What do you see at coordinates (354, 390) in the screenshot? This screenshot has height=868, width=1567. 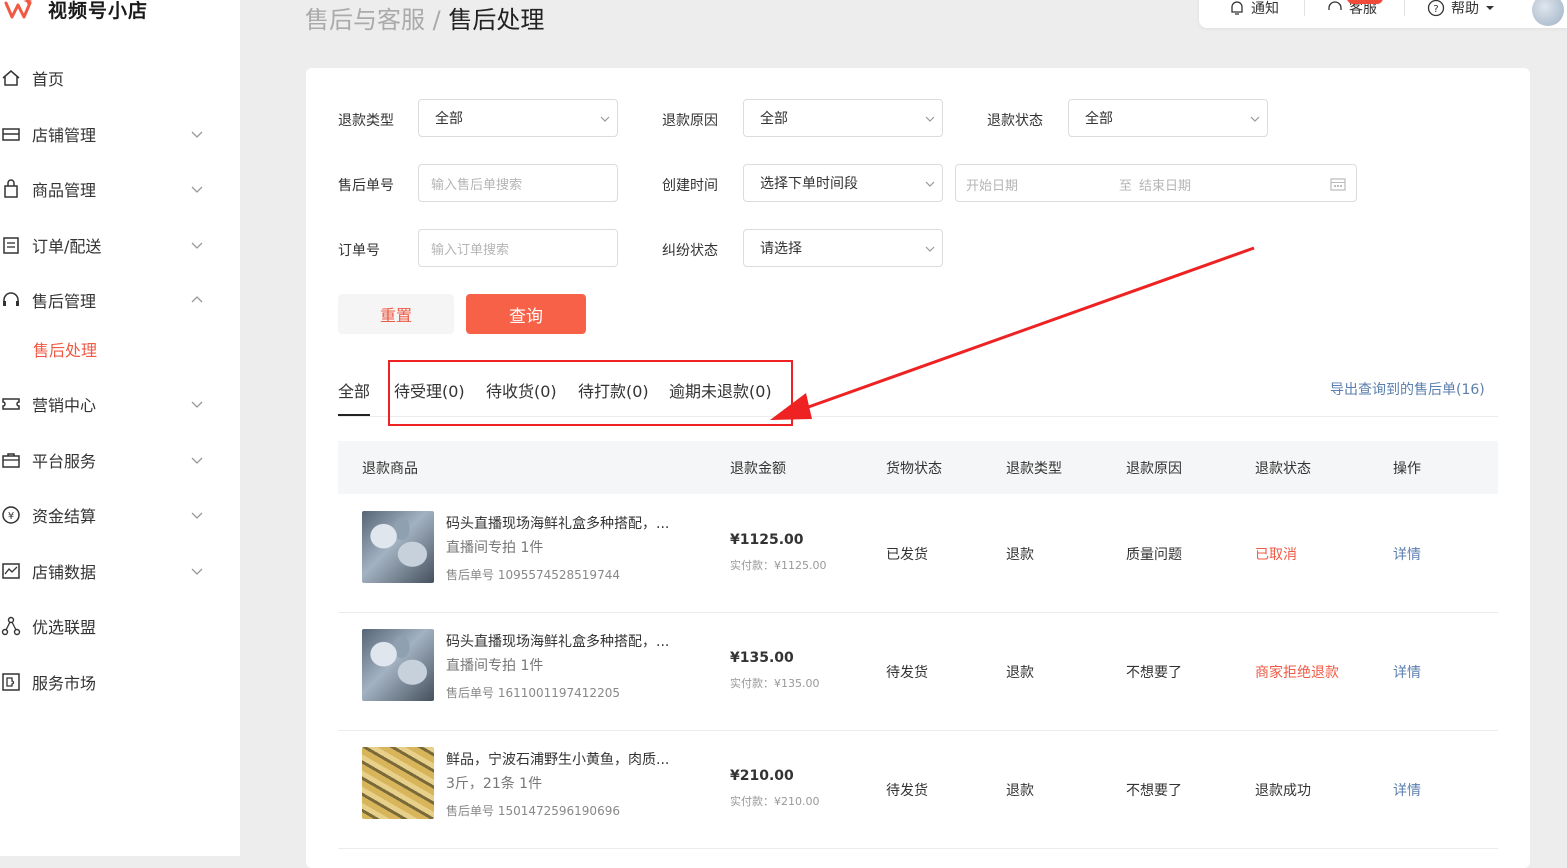 I see `tab-all: 全部` at bounding box center [354, 390].